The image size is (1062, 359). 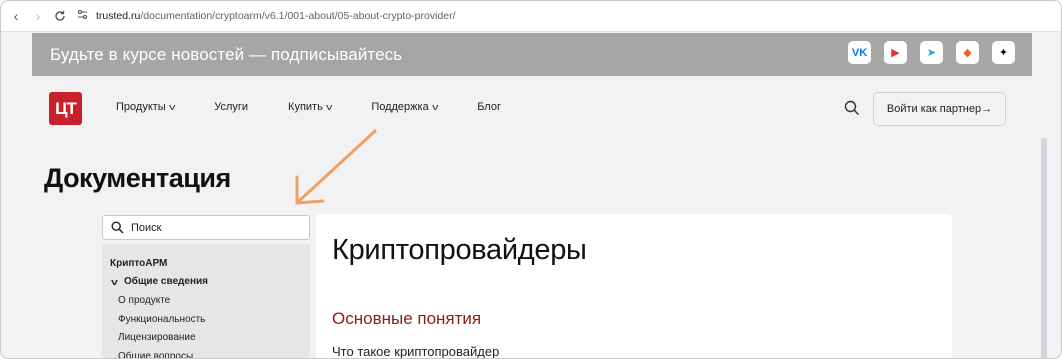 I want to click on sidebar-section-title: КриптоАРМ, so click(x=138, y=263).